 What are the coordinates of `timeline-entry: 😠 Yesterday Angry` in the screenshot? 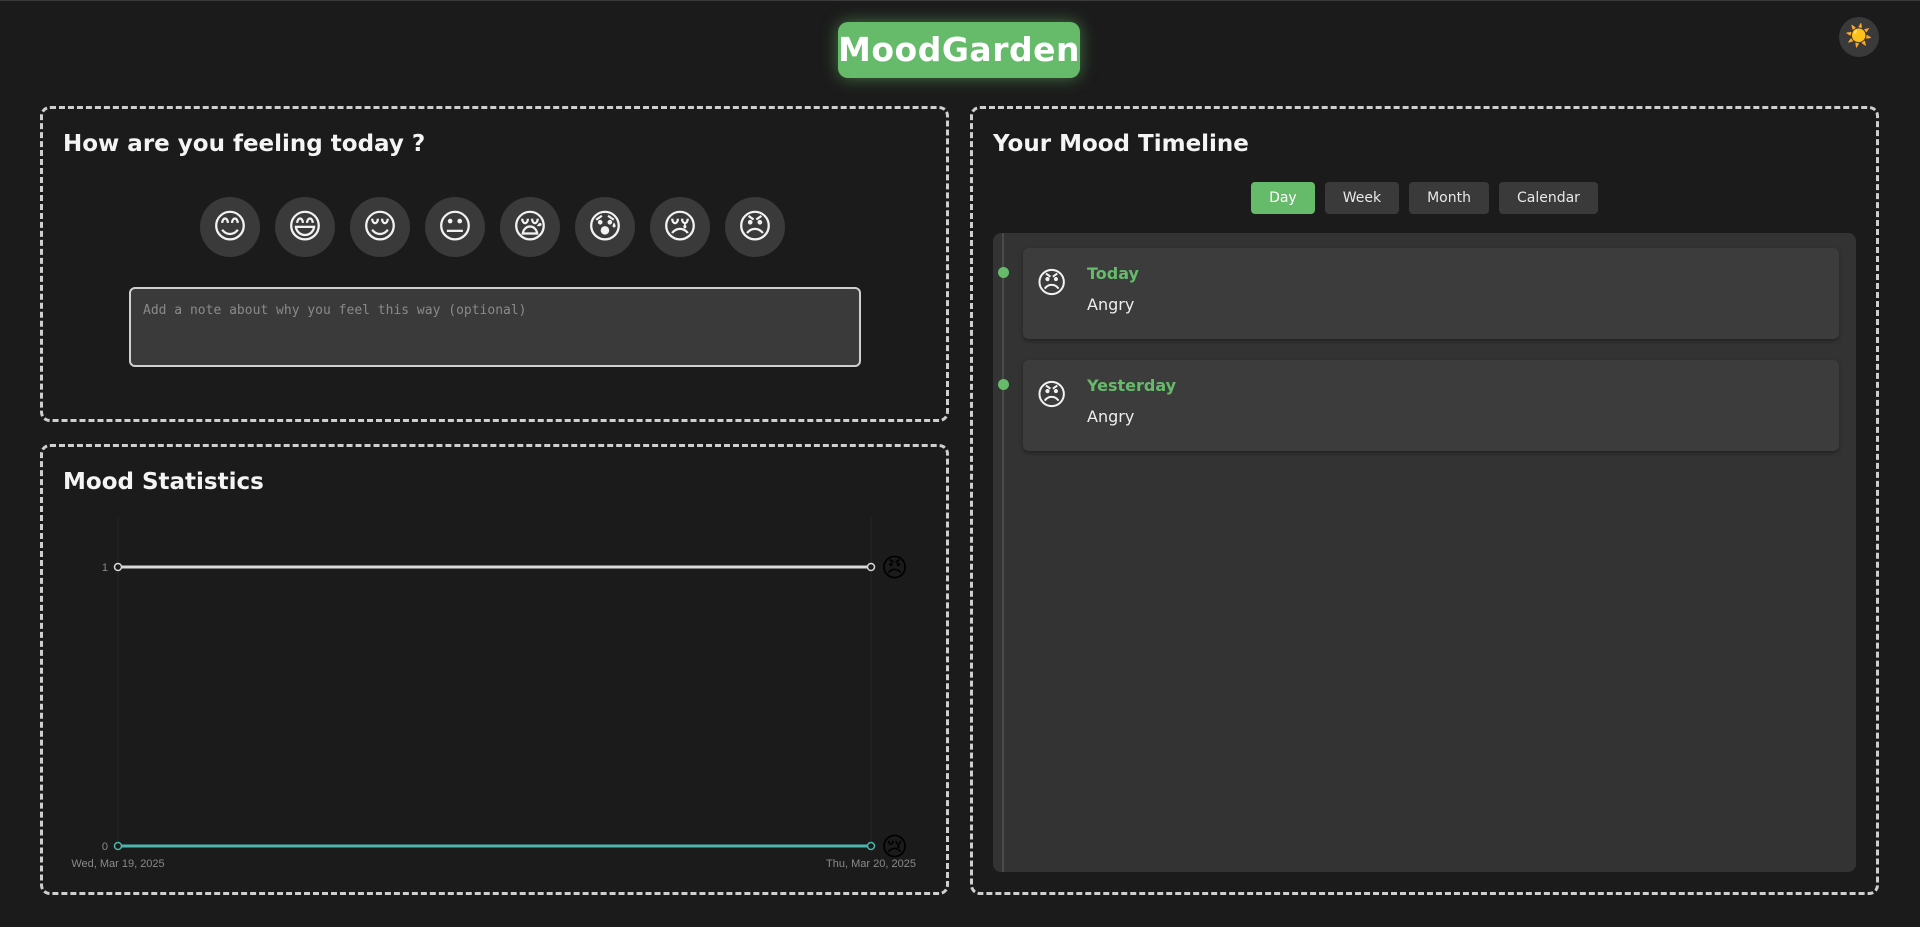 It's located at (1431, 405).